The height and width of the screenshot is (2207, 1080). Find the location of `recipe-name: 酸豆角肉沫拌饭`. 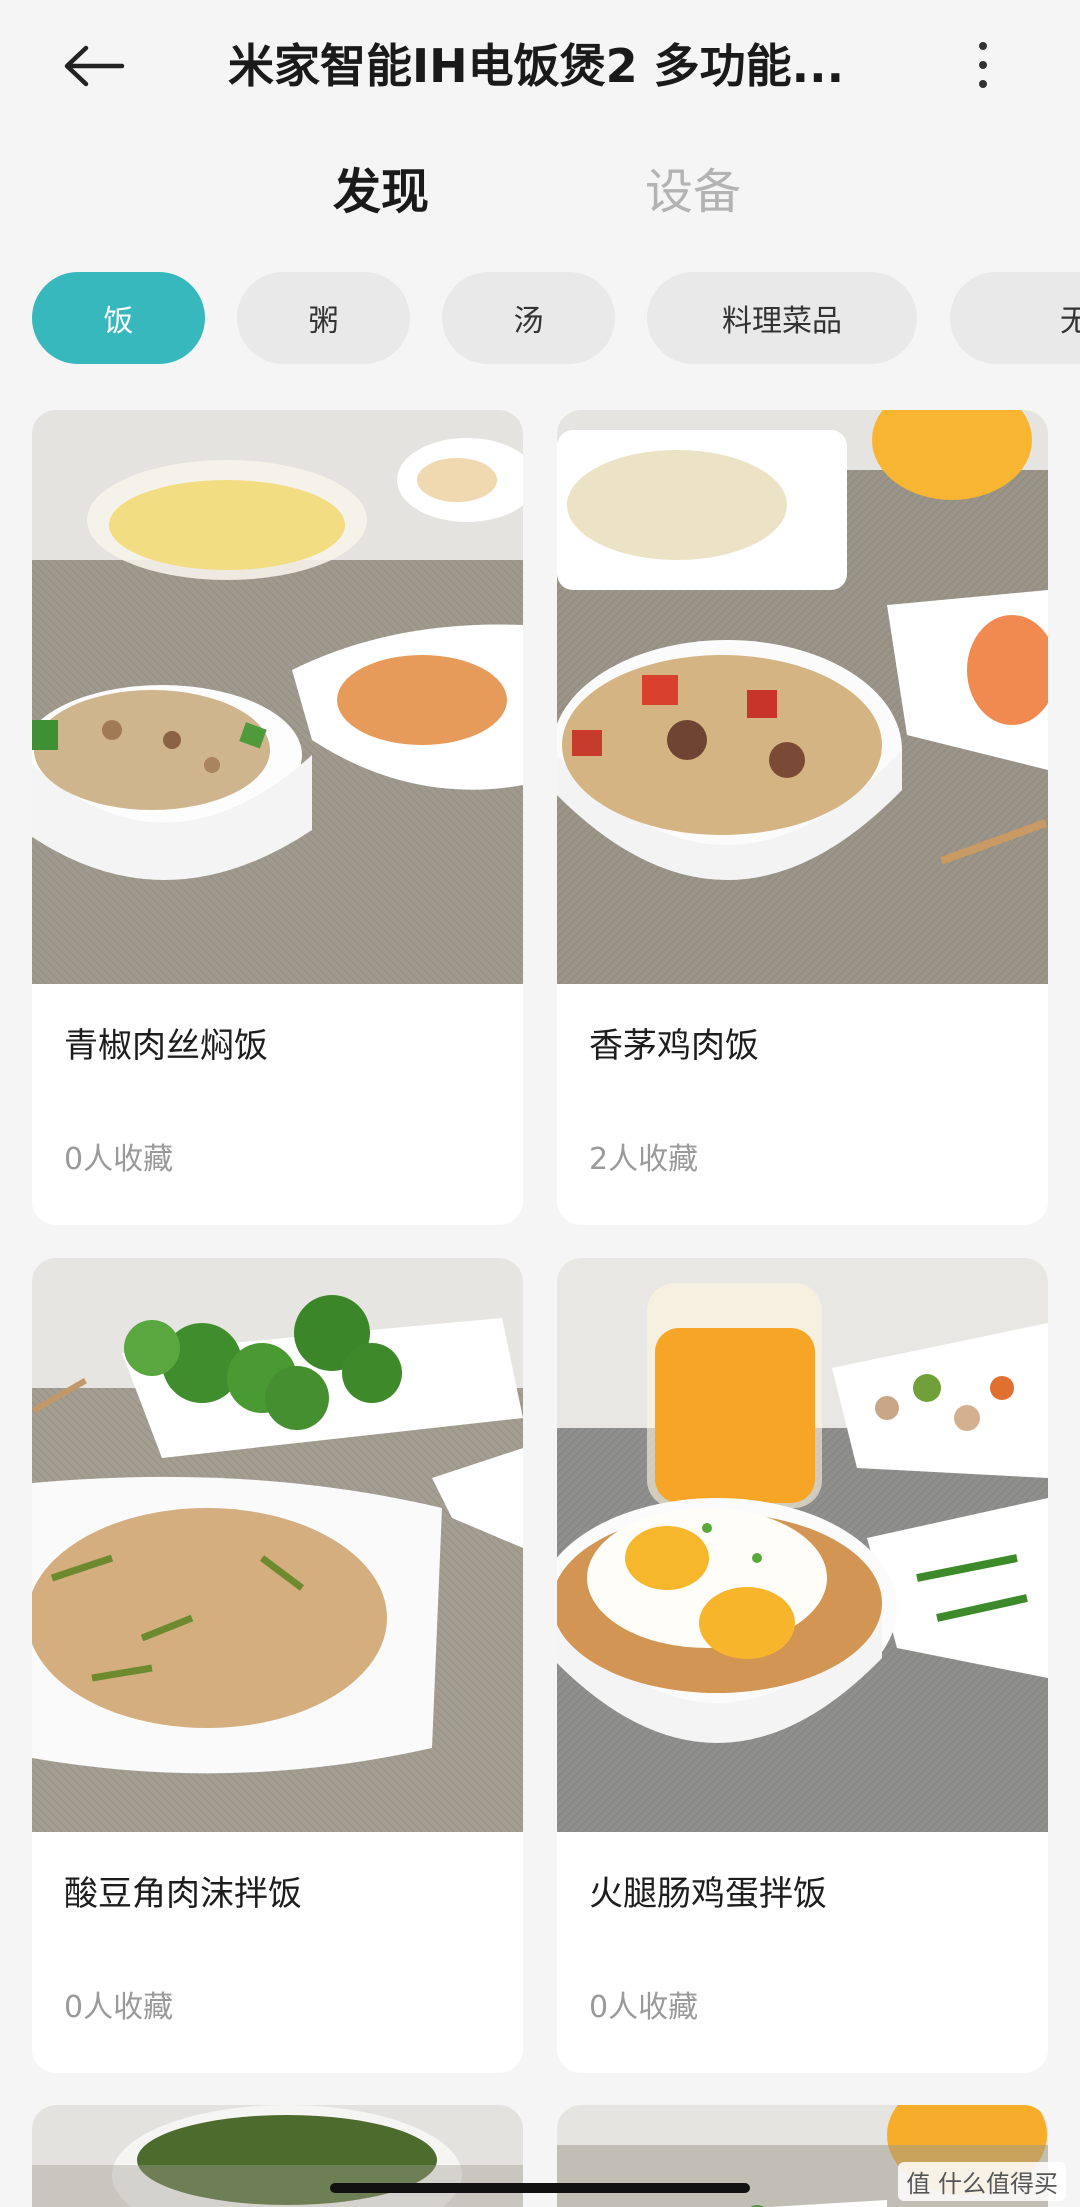

recipe-name: 酸豆角肉沫拌饭 is located at coordinates (183, 1894).